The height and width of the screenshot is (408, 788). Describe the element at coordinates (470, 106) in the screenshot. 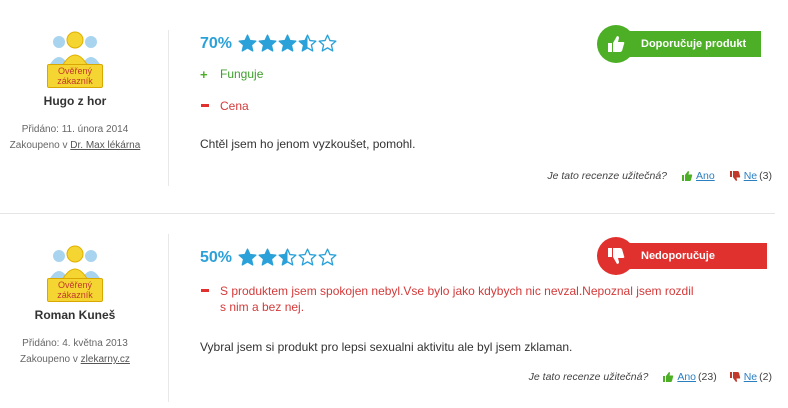

I see `con-item: Cena` at that location.